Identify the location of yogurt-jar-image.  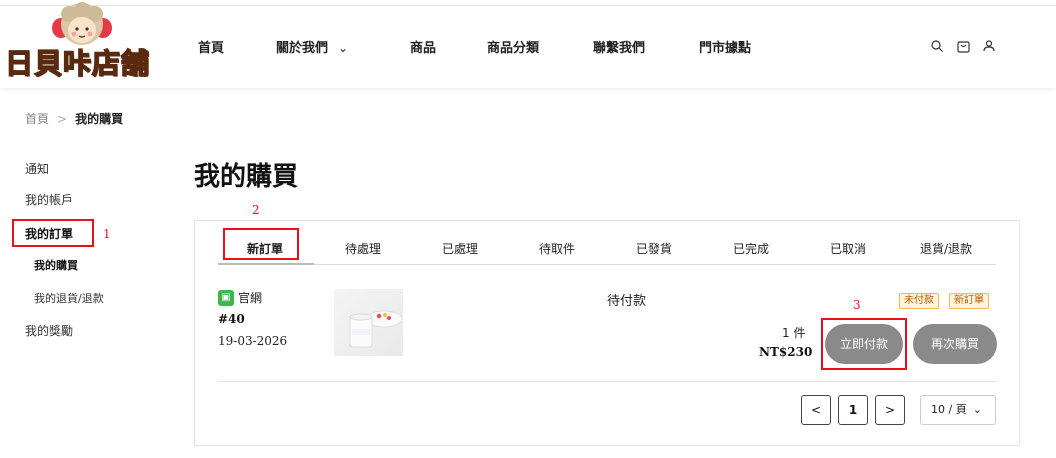
(376, 329).